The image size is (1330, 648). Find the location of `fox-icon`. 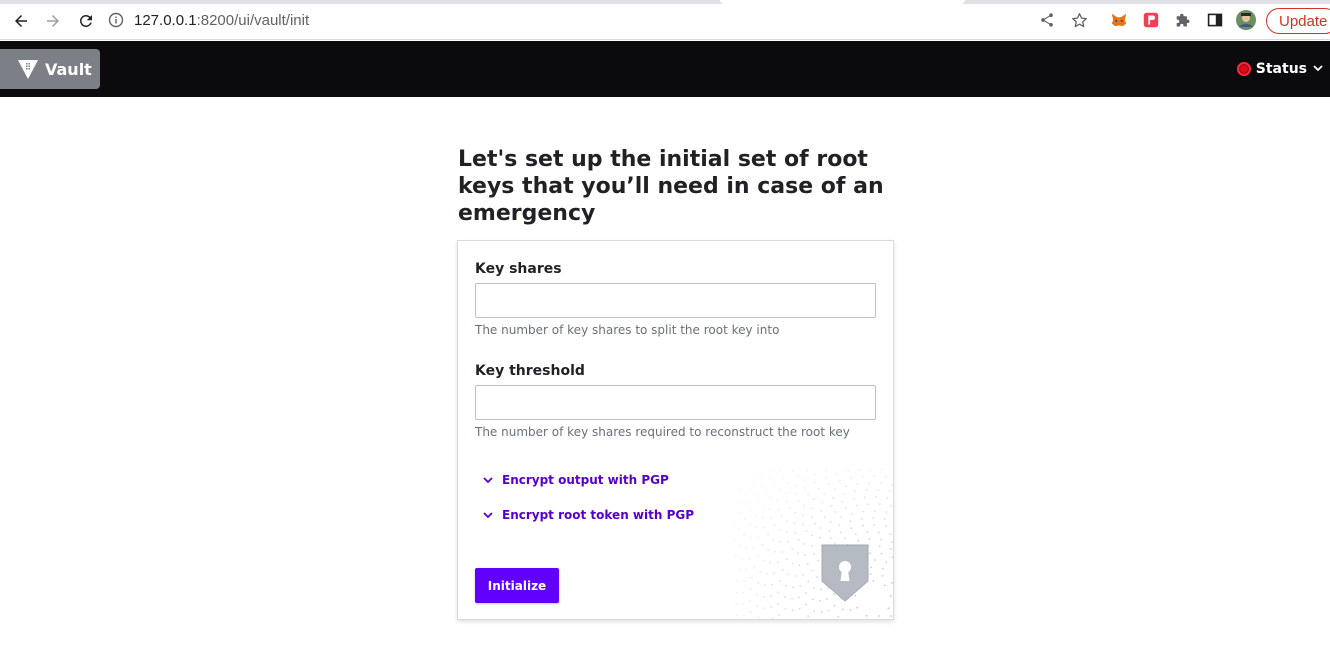

fox-icon is located at coordinates (1119, 20).